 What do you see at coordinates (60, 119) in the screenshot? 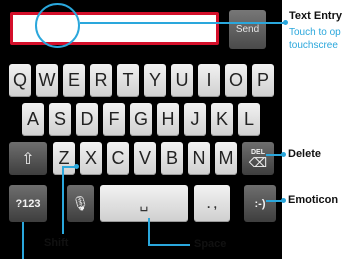
I see `key-s: S` at bounding box center [60, 119].